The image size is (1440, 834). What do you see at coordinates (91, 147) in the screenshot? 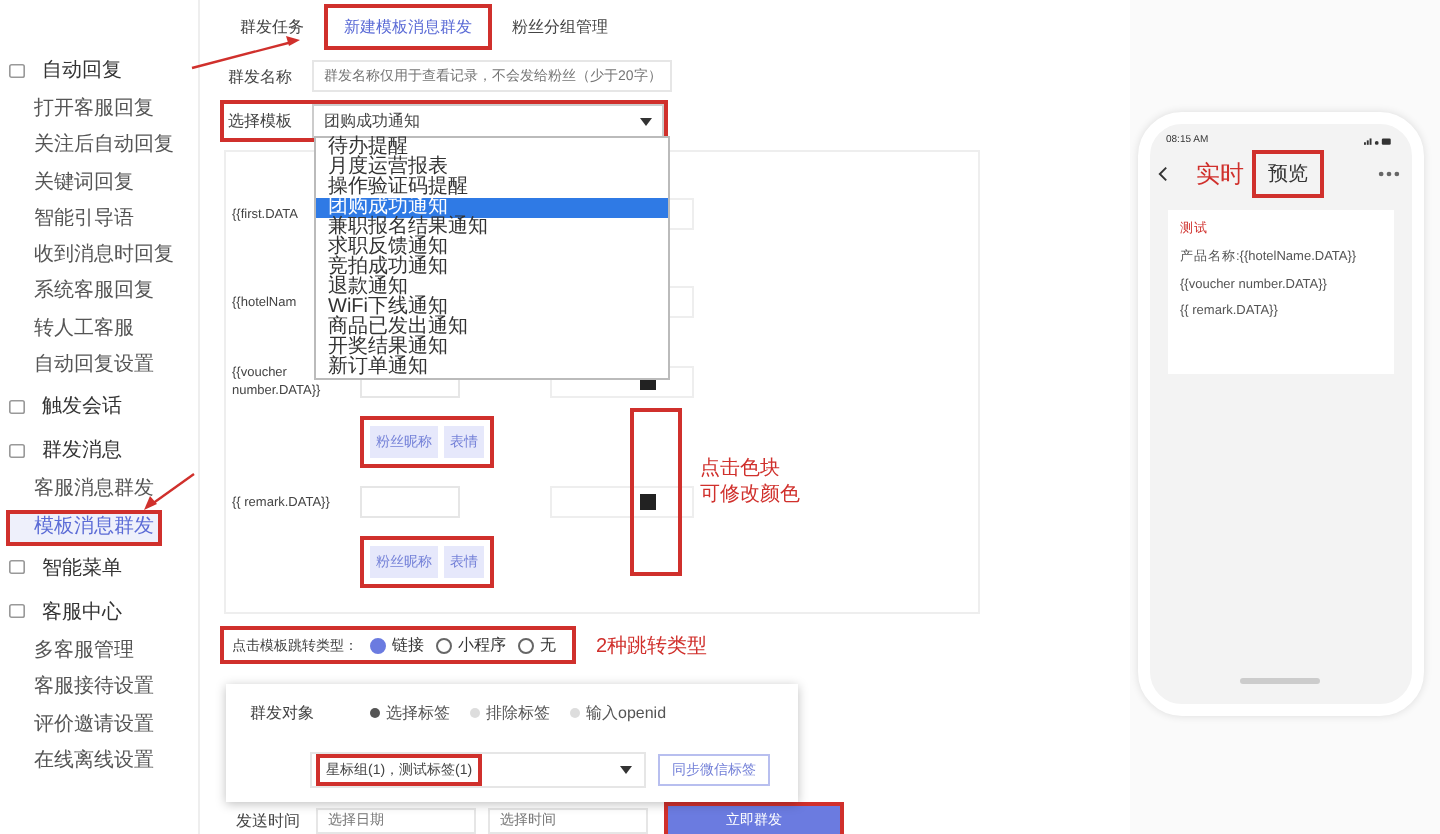
I see `sidebar-item: 关注后自动回复` at bounding box center [91, 147].